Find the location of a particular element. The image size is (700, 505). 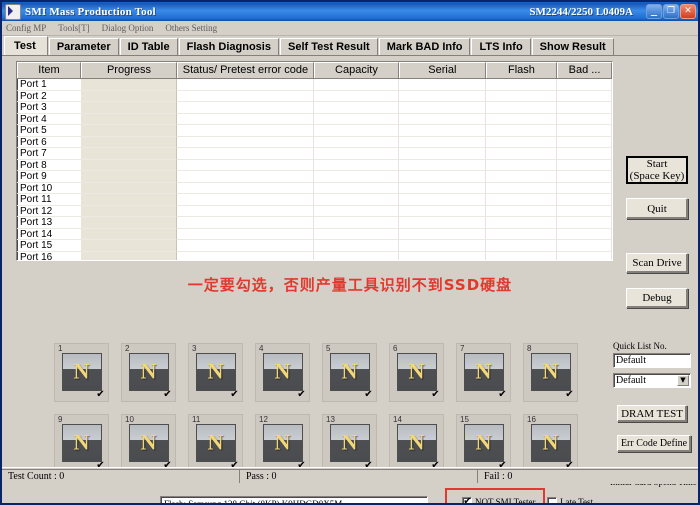

device-slot: 5 N ✔ is located at coordinates (349, 372).